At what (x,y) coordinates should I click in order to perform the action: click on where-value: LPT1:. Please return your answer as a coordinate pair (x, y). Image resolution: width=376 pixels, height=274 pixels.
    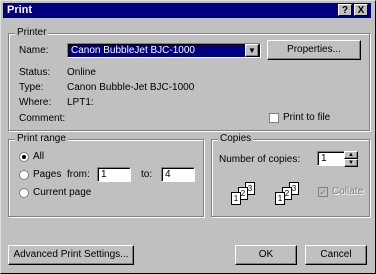
    Looking at the image, I should click on (80, 102).